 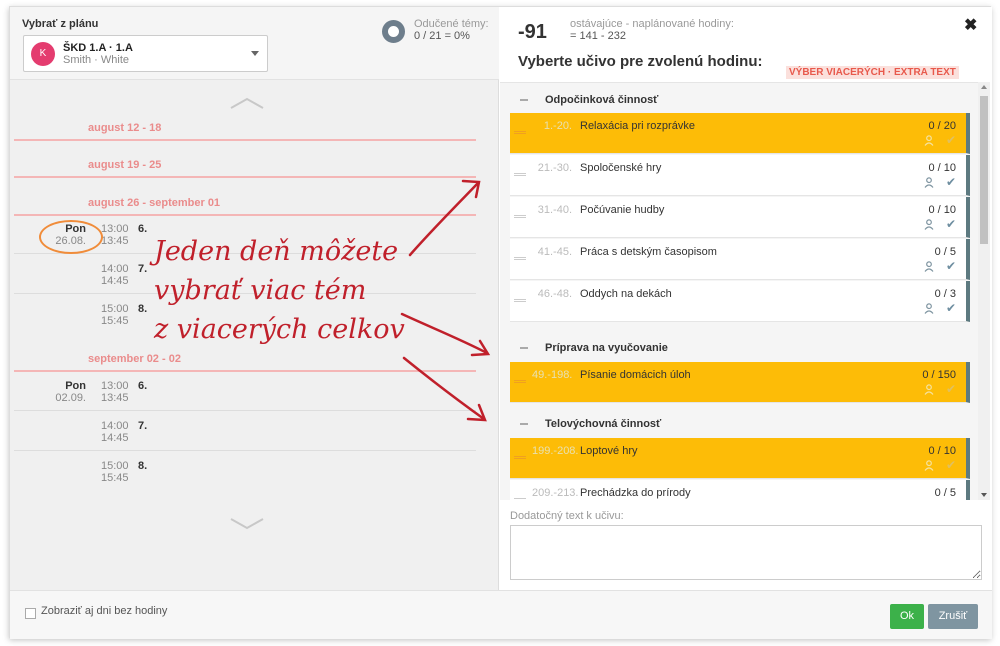 What do you see at coordinates (735, 348) in the screenshot?
I see `topic-group-header: Príprava na vyučovanie` at bounding box center [735, 348].